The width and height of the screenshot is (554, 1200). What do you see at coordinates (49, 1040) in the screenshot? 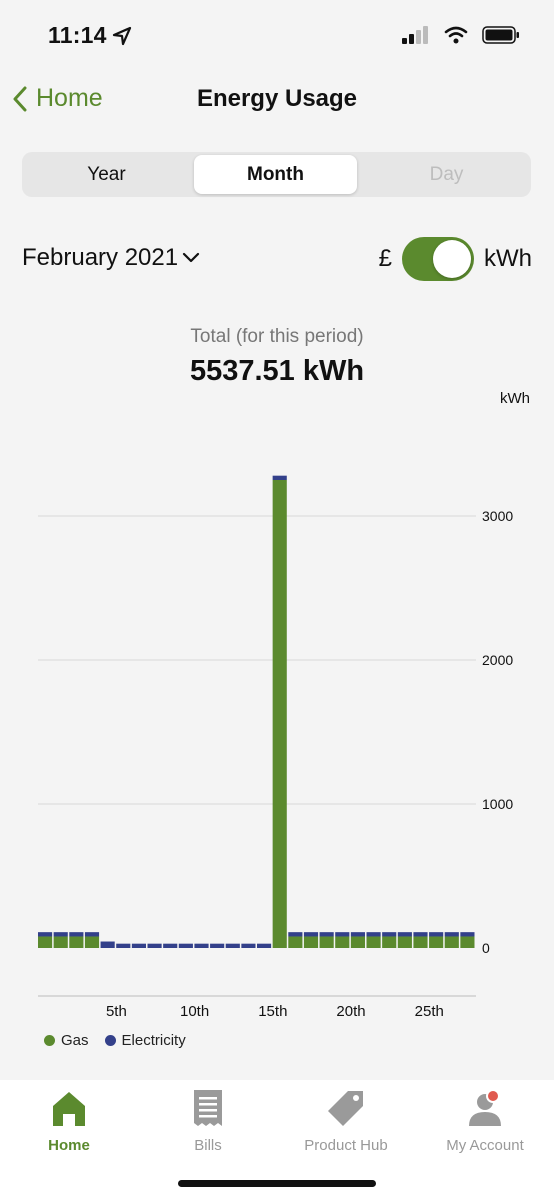
I see `legend-dot-gas` at bounding box center [49, 1040].